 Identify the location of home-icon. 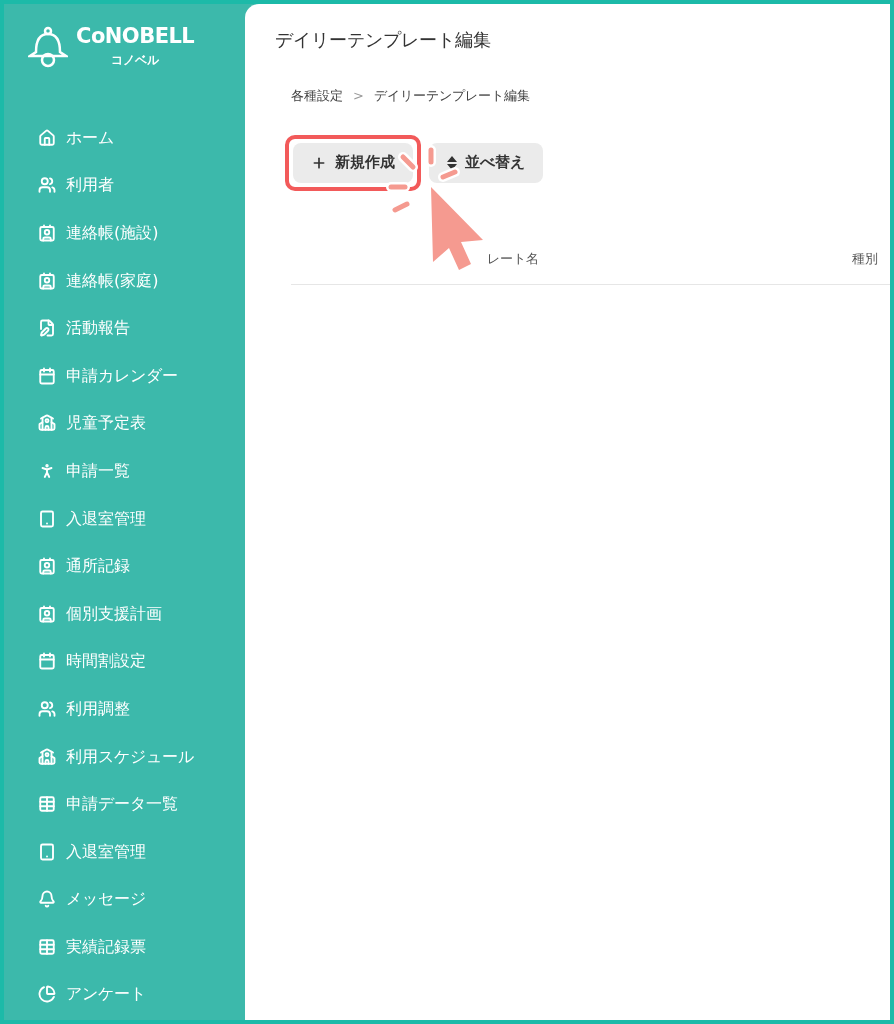
(47, 137).